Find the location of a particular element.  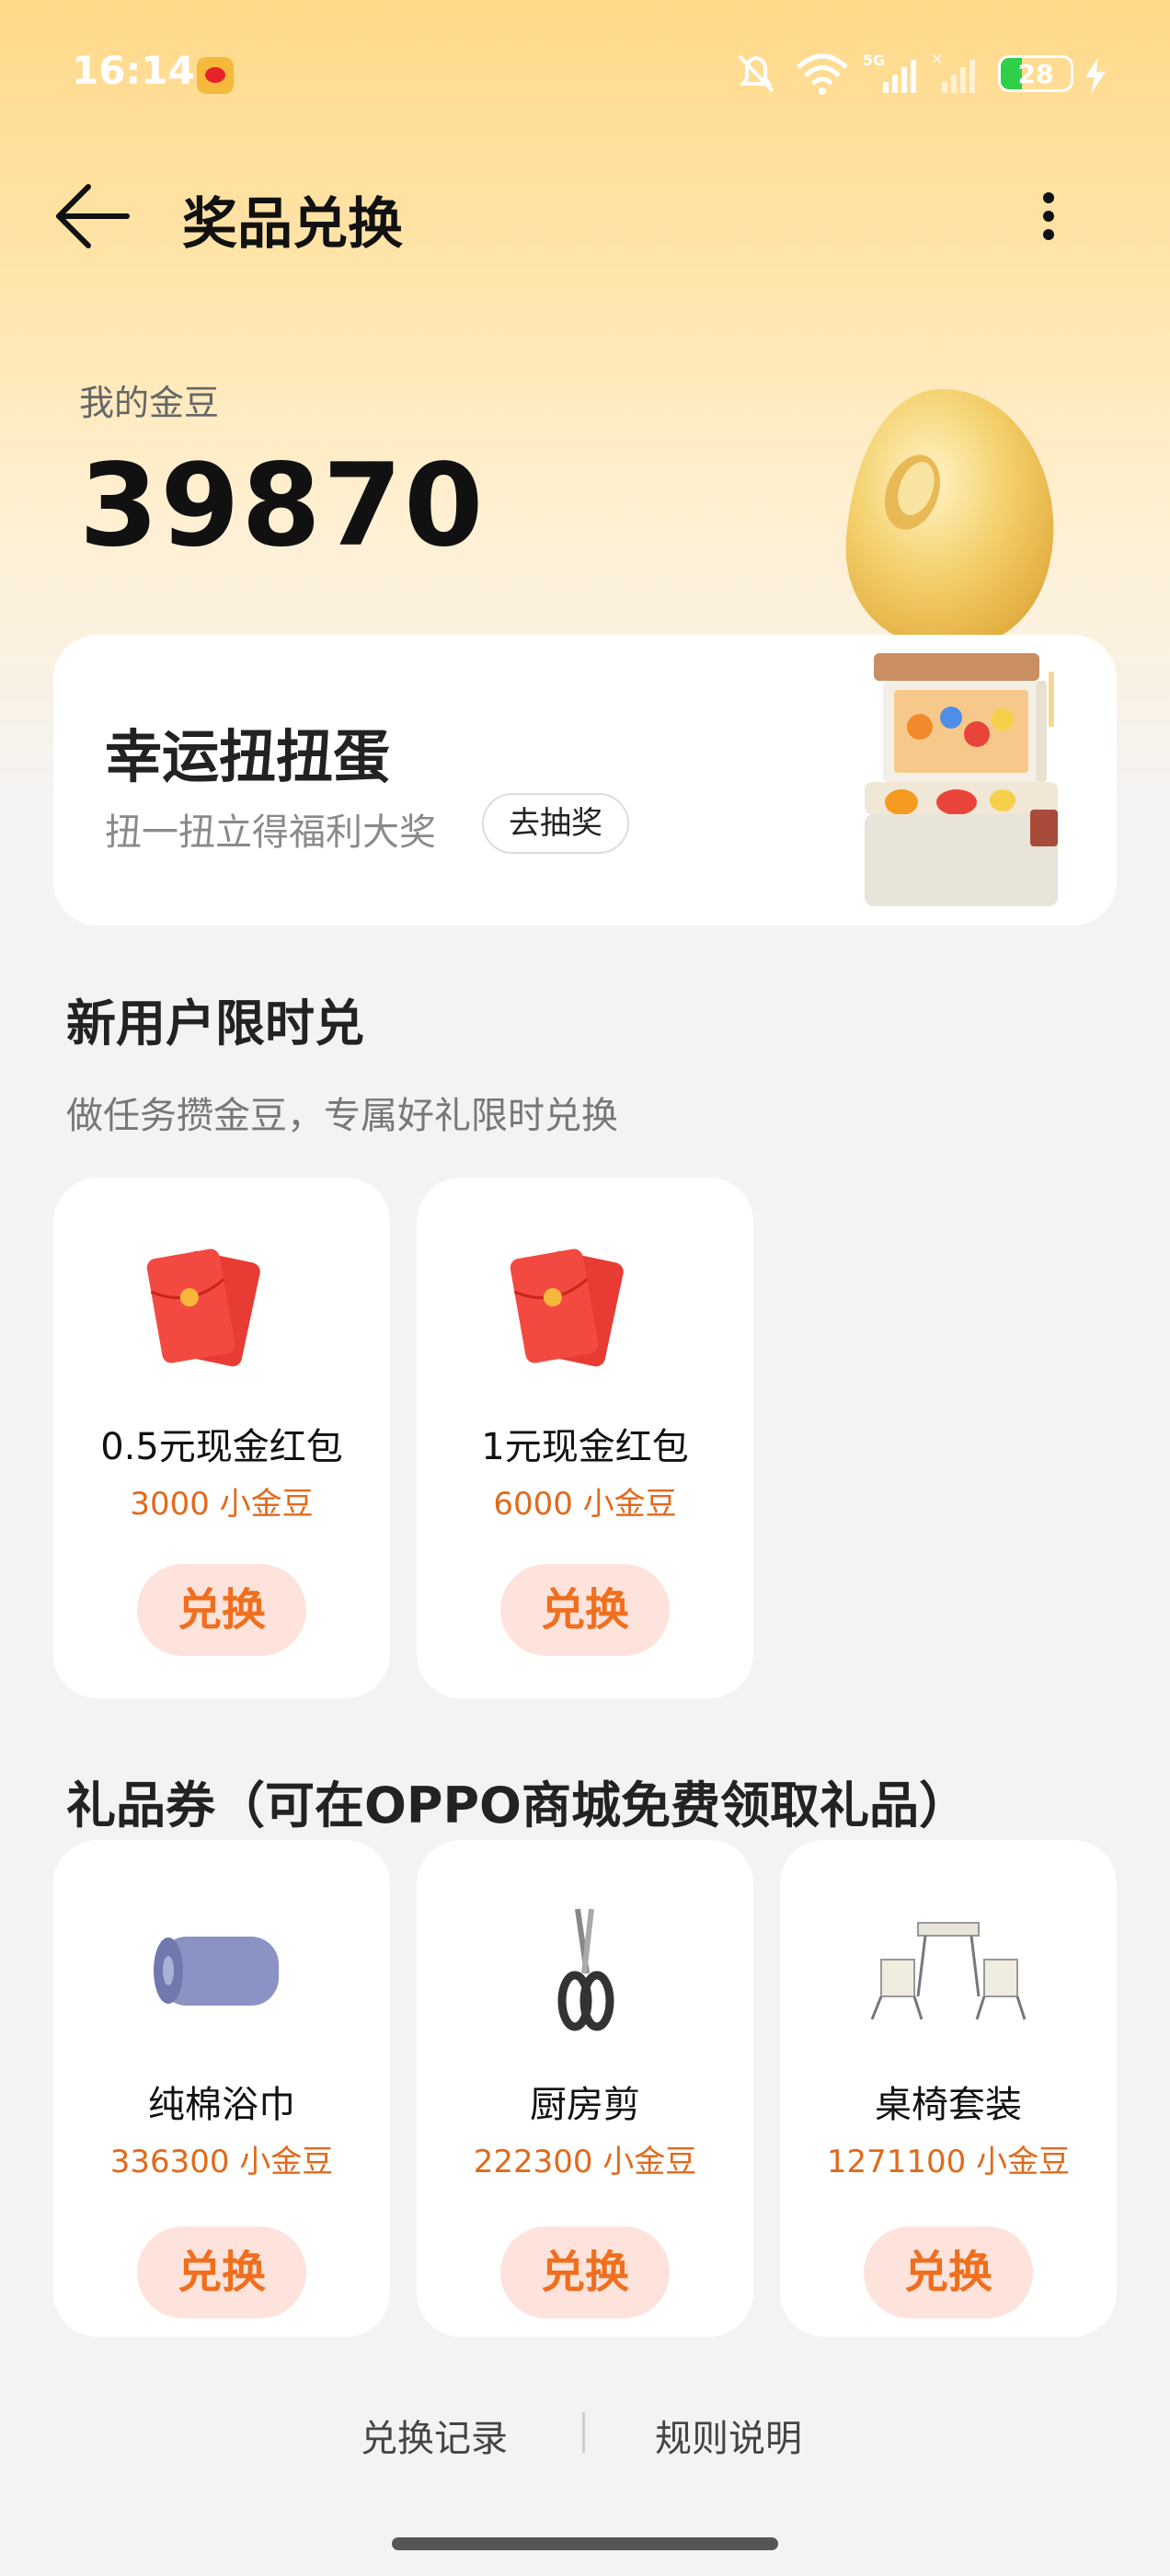

more-options-button is located at coordinates (1048, 216).